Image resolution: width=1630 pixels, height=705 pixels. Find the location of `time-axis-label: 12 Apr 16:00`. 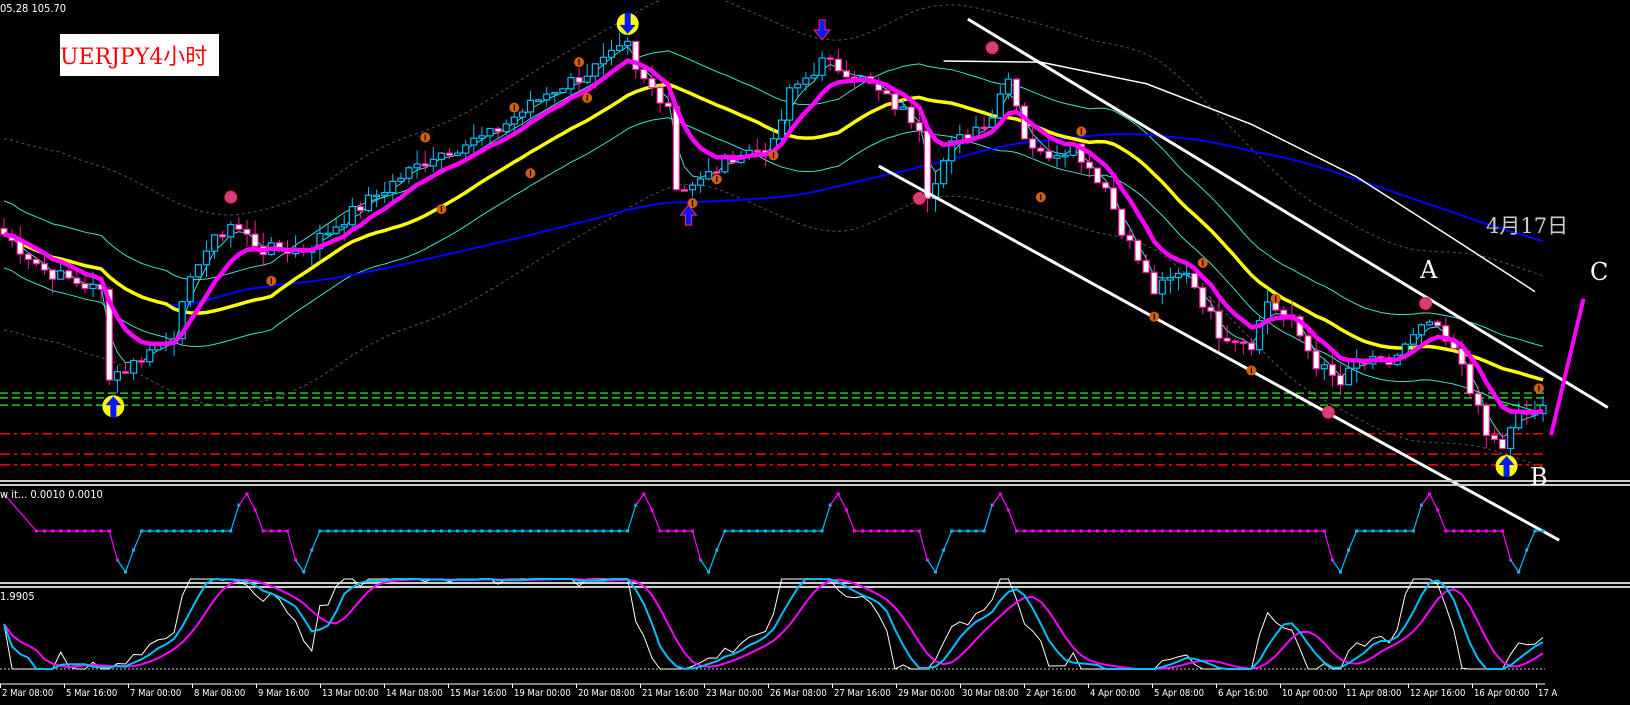

time-axis-label: 12 Apr 16:00 is located at coordinates (1438, 693).